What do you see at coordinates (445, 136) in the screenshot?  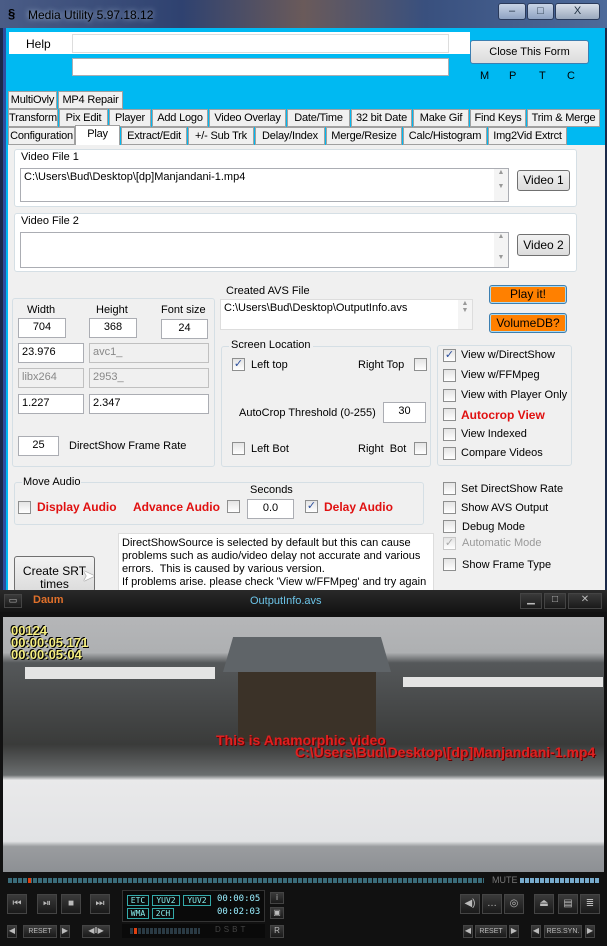 I see `tab-calc-histogram: Calc/Histogram` at bounding box center [445, 136].